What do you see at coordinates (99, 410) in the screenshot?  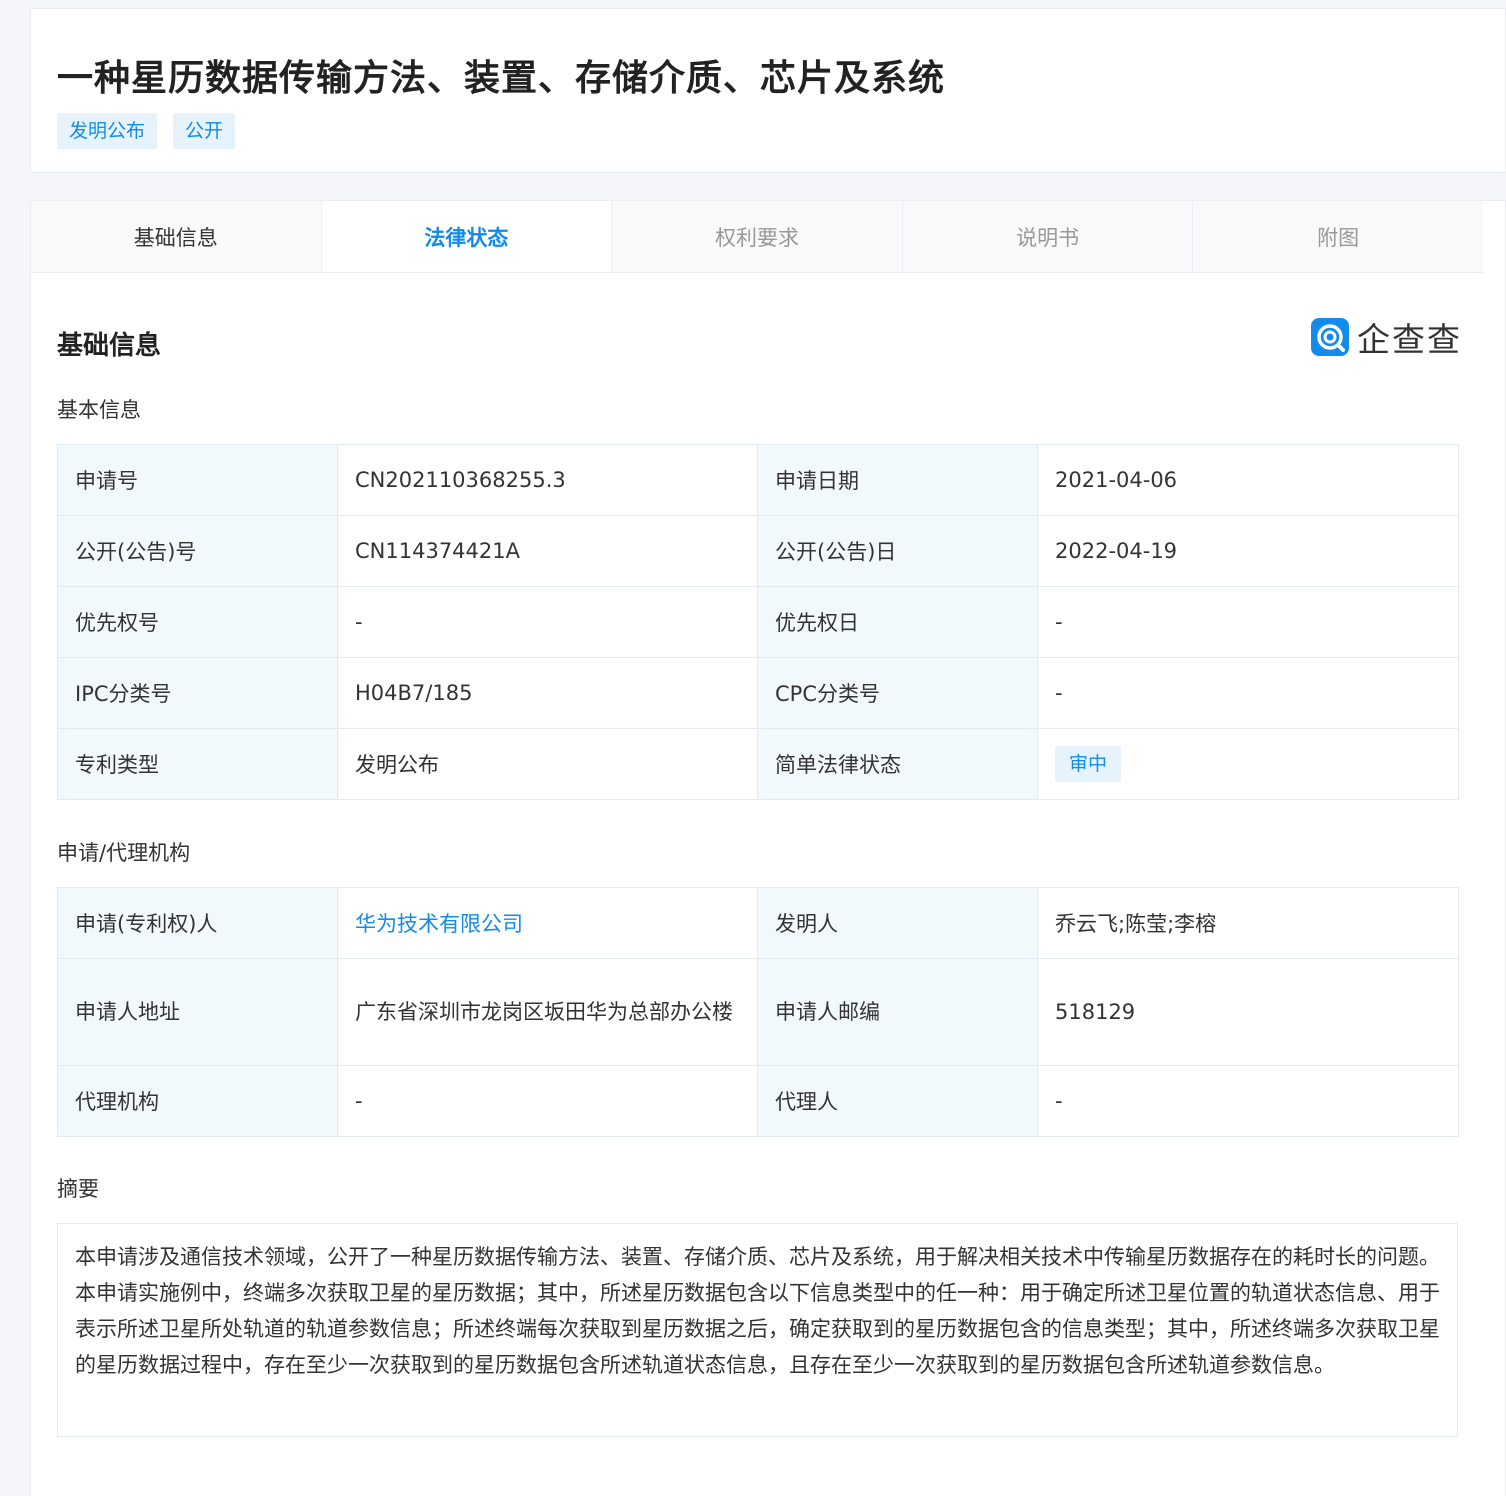 I see `basic-info-heading: 基本信息` at bounding box center [99, 410].